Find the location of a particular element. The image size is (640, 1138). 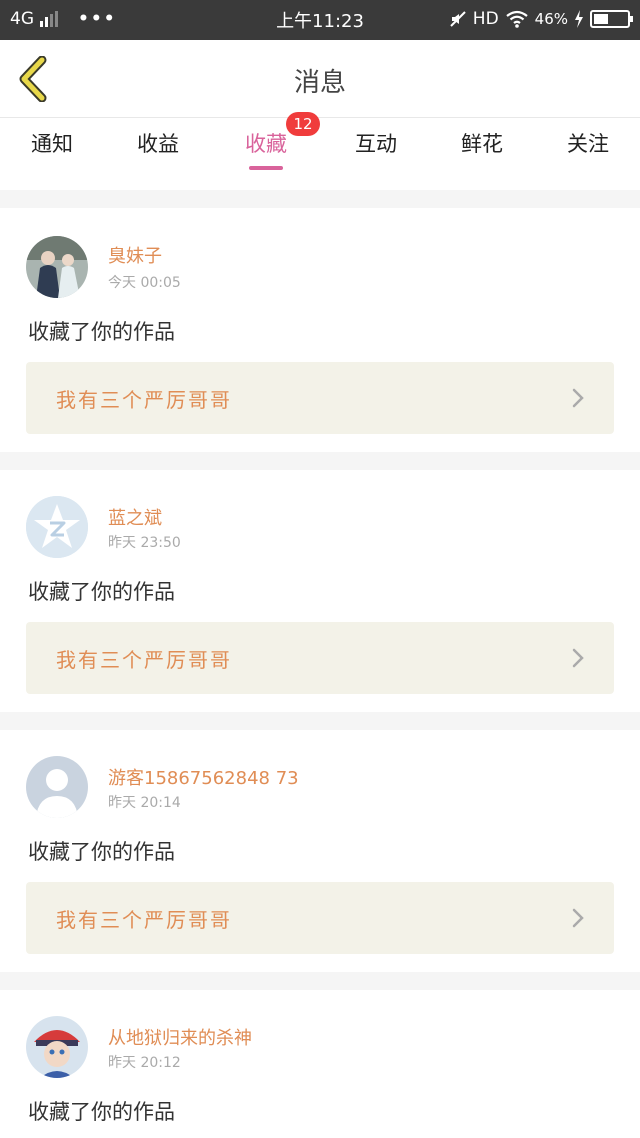

tab-flowers: 鲜花 is located at coordinates (482, 143).